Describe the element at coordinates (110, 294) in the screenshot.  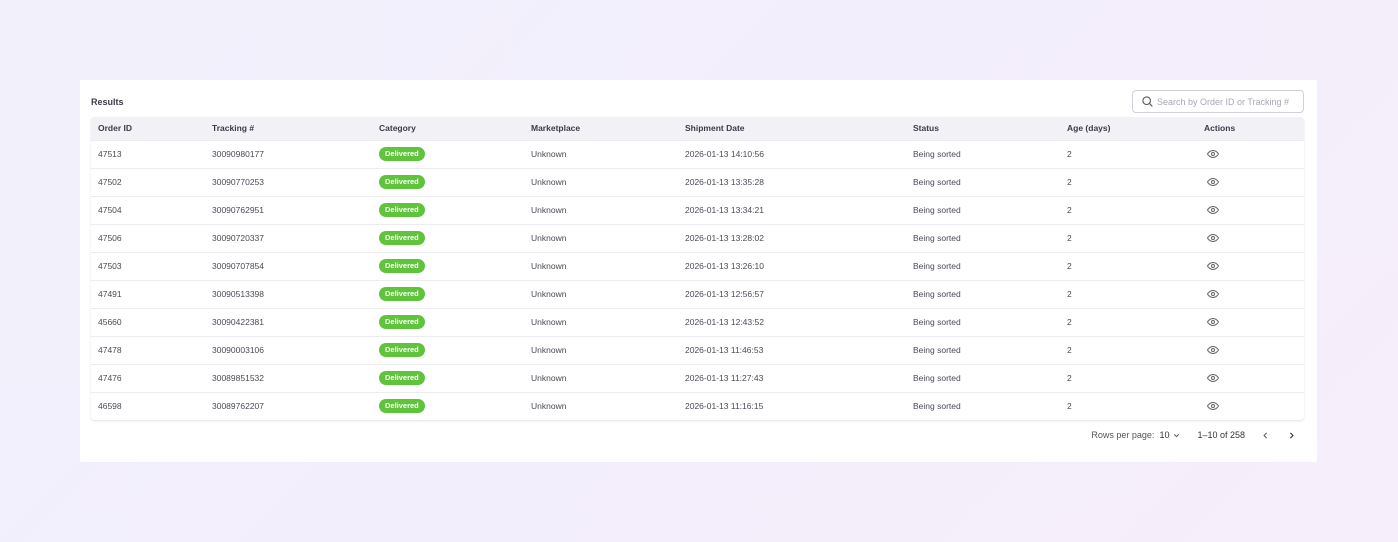
I see `order-id-cell: 47491` at that location.